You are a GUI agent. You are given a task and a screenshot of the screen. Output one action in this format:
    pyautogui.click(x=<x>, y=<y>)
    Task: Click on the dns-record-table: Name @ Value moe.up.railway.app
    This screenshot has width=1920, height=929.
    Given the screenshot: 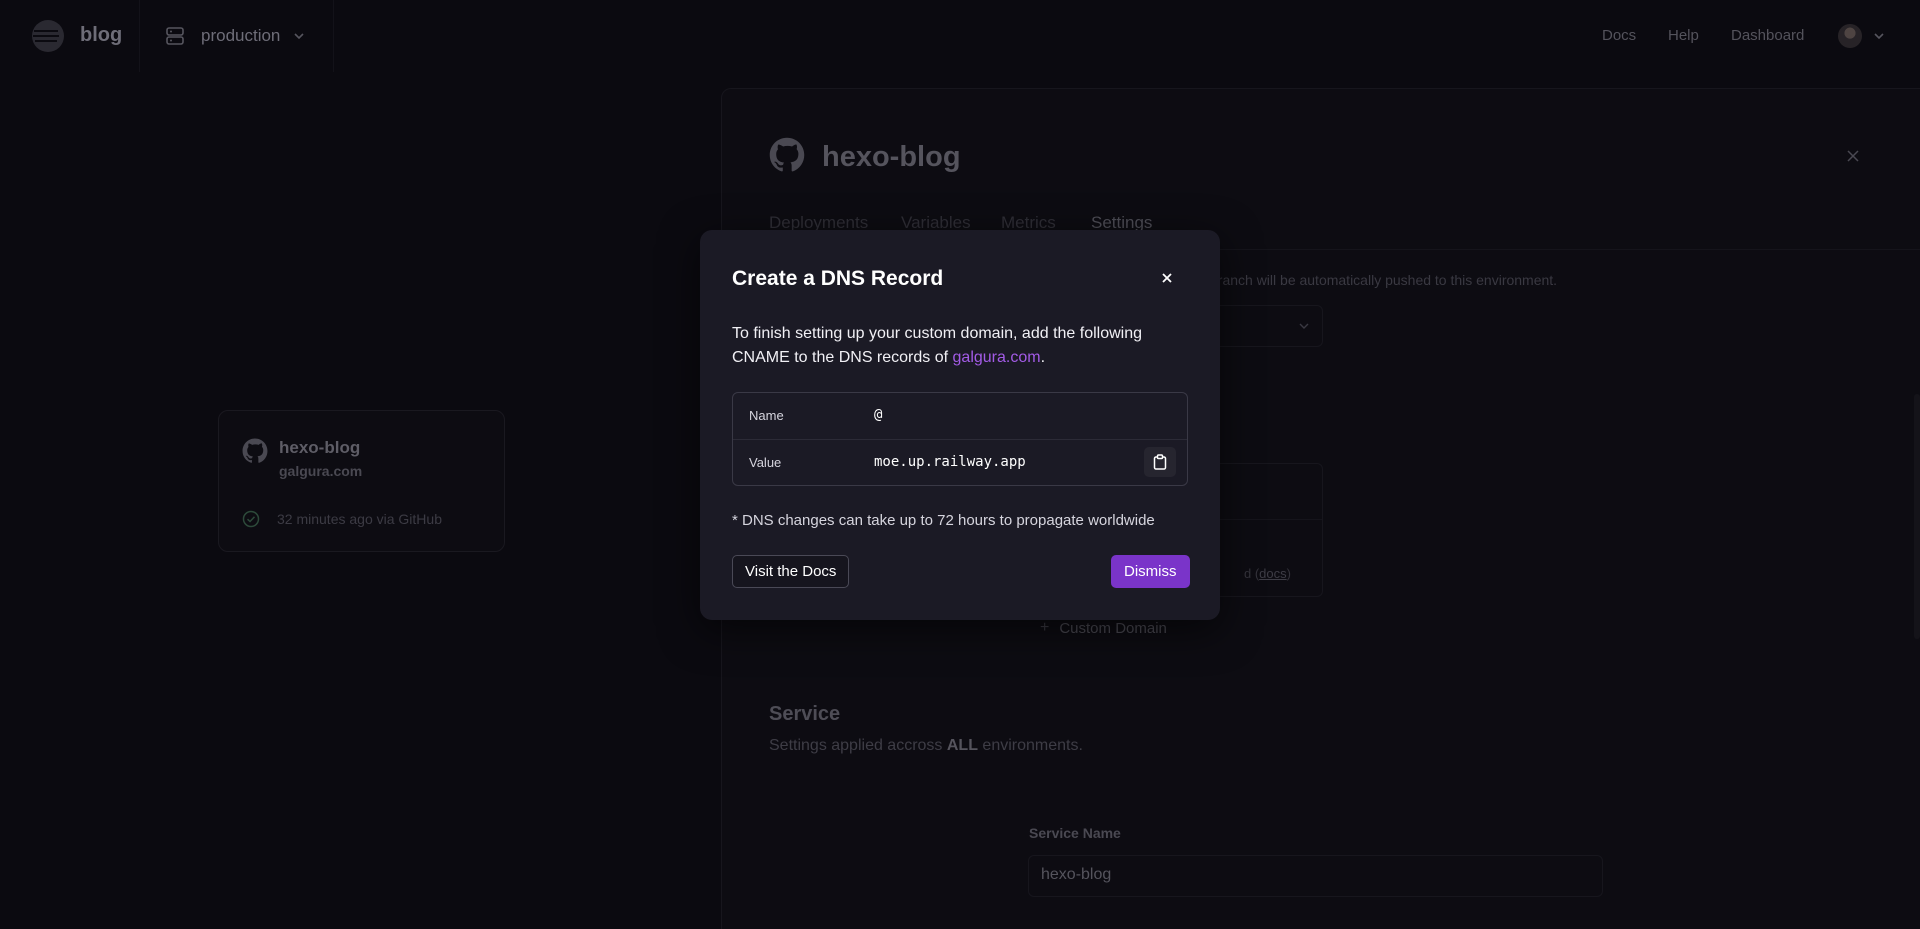 What is the action you would take?
    pyautogui.click(x=960, y=439)
    